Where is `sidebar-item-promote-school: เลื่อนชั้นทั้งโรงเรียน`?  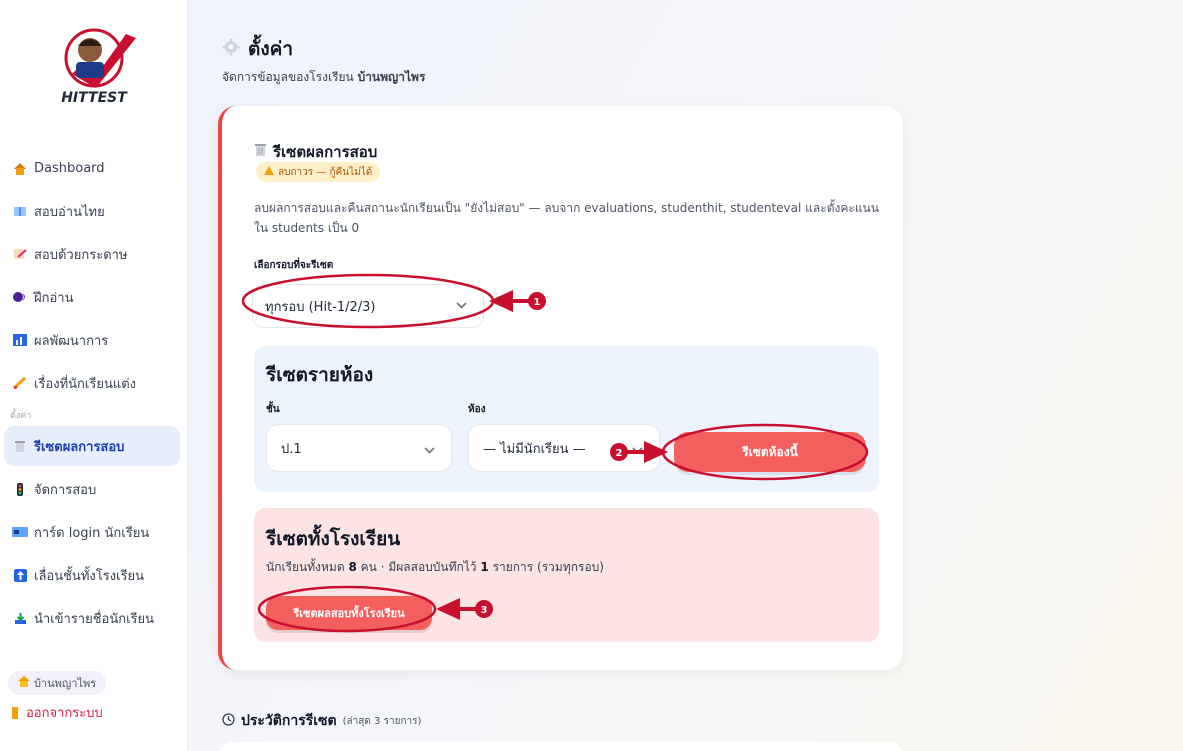 sidebar-item-promote-school: เลื่อนชั้นทั้งโรงเรียน is located at coordinates (92, 575).